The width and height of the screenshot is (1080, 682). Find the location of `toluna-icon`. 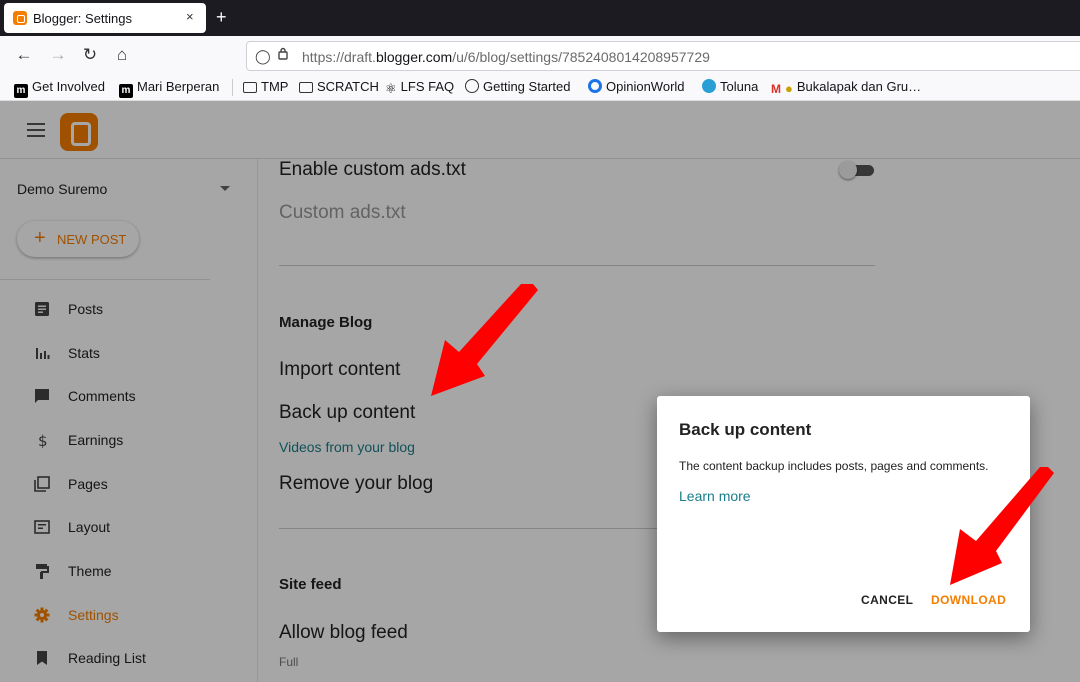

toluna-icon is located at coordinates (709, 86).